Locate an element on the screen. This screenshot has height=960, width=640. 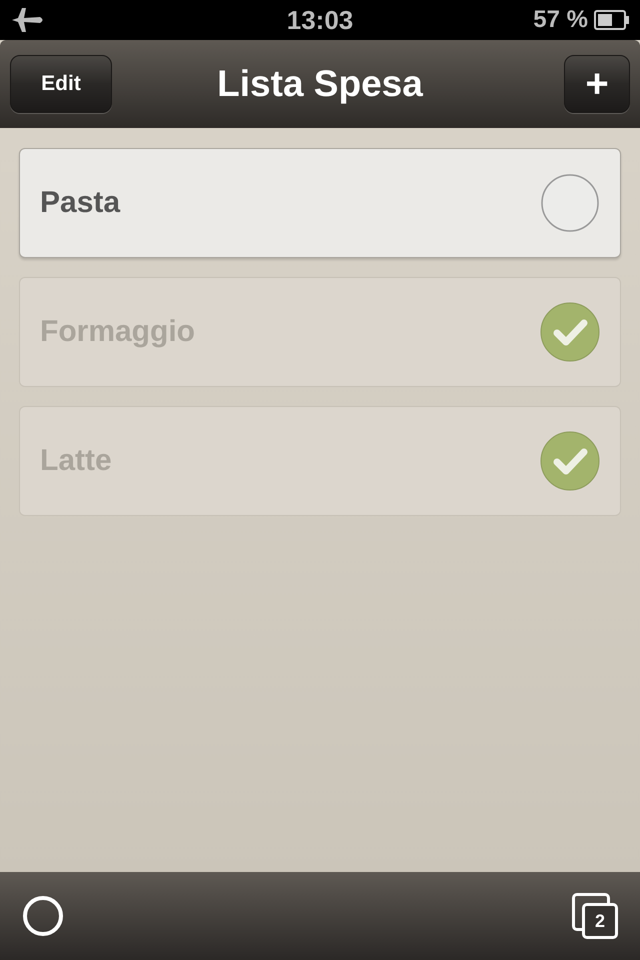
empty-circle-icon is located at coordinates (570, 203).